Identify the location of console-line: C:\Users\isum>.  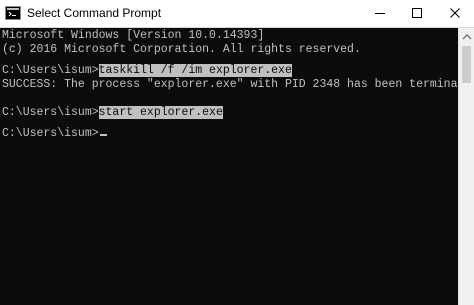
(54, 134).